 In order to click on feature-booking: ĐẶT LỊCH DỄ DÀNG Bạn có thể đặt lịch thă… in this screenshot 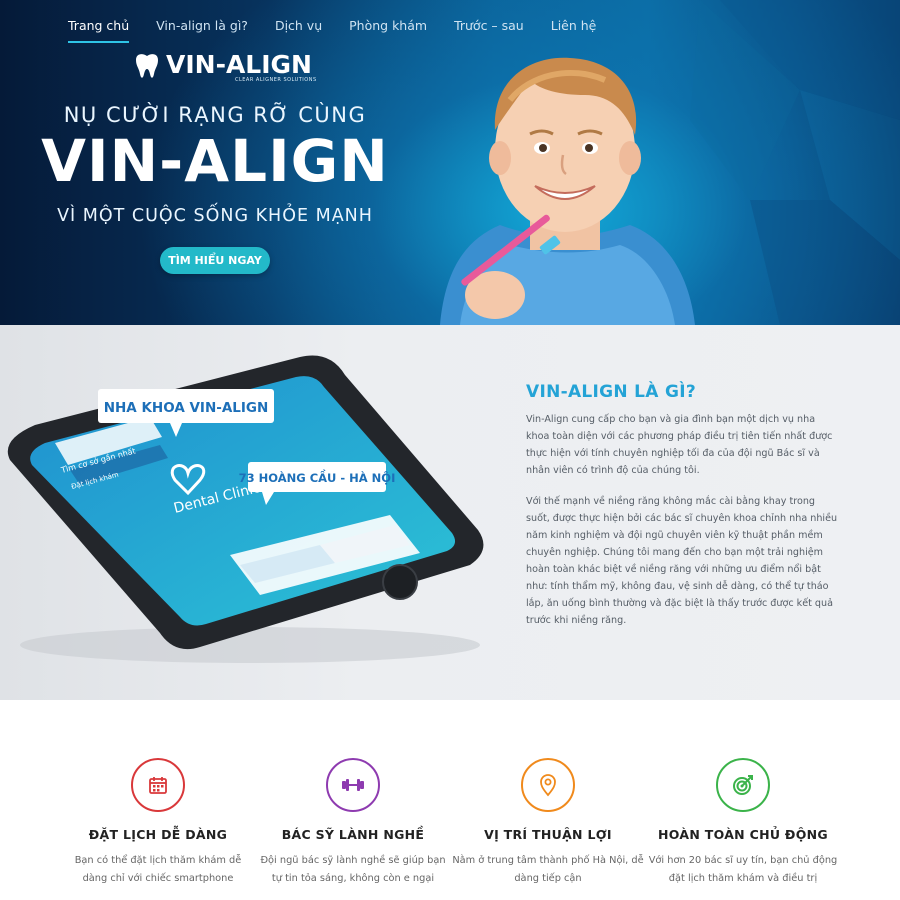, I will do `click(158, 823)`.